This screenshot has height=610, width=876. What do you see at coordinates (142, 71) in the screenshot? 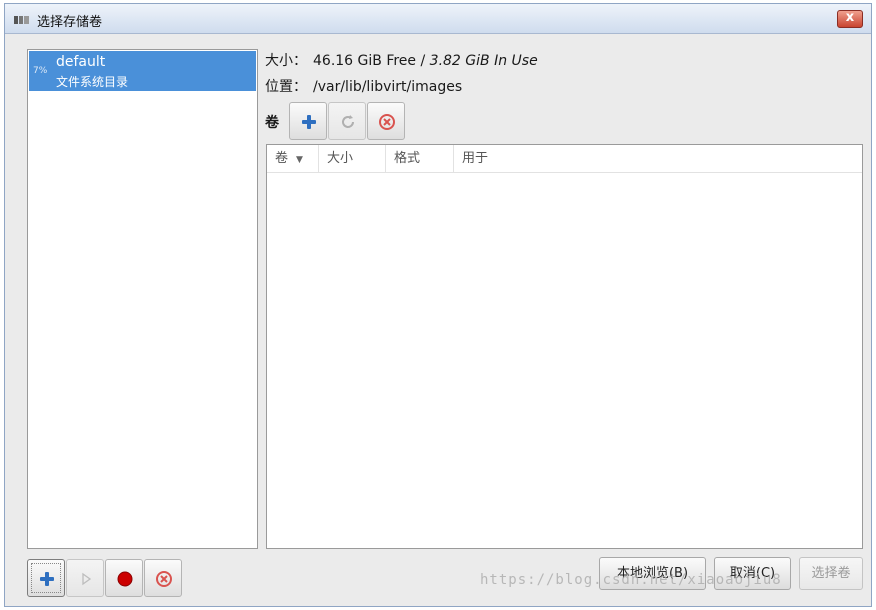
I see `pool-item-default: 7% default 文件系统目录` at bounding box center [142, 71].